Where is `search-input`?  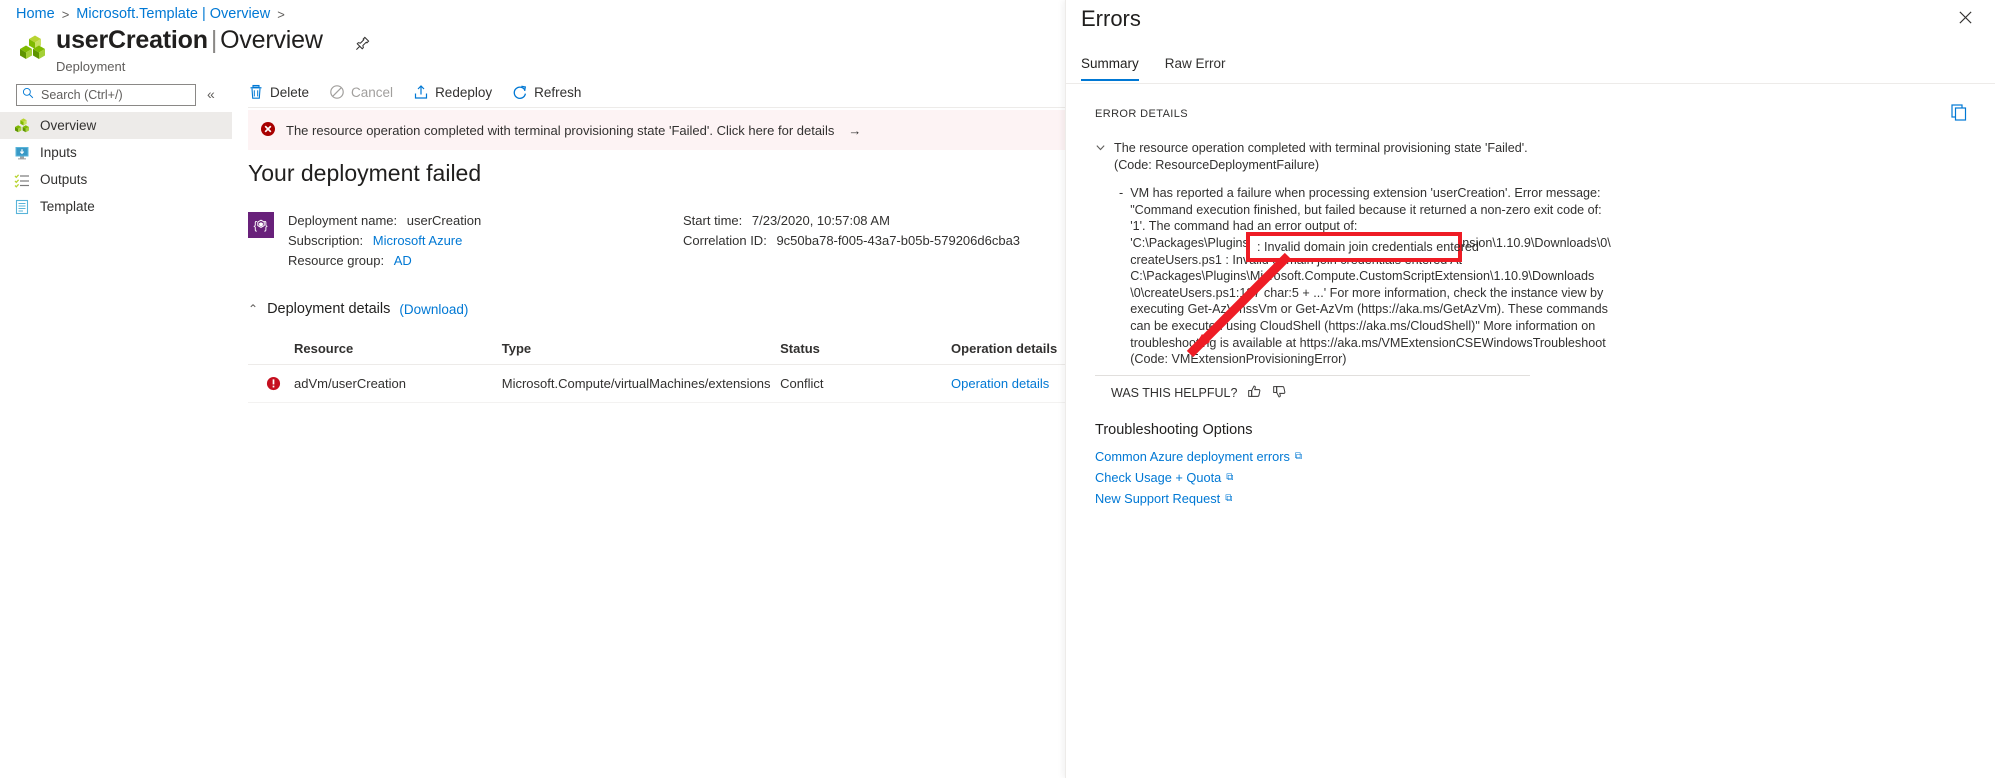
search-input is located at coordinates (114, 95).